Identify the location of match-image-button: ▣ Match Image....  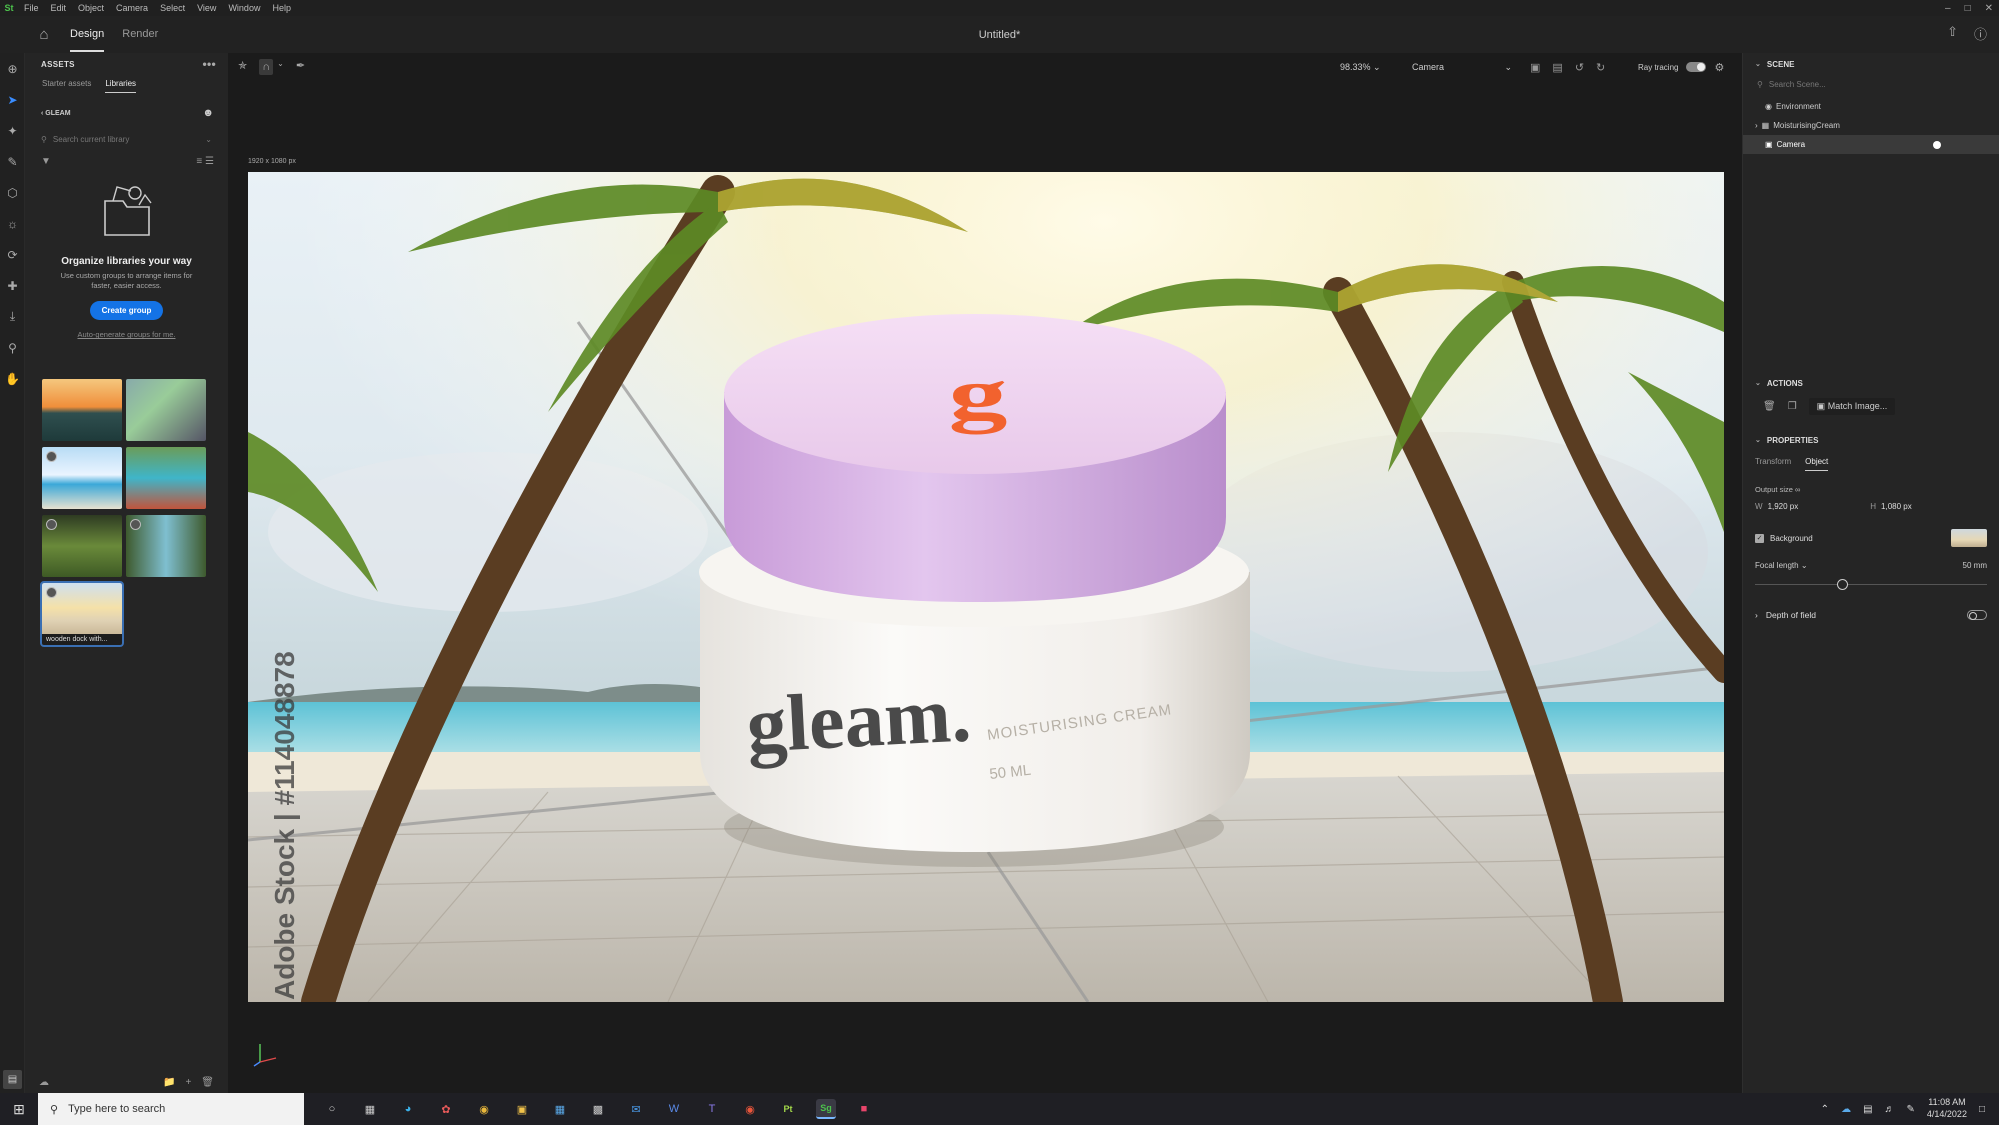
(1852, 406).